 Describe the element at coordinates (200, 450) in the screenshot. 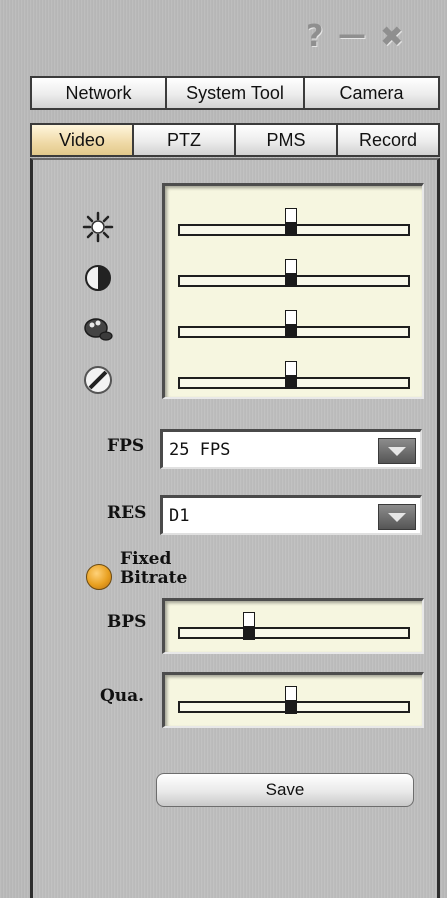

I see `fps-value: 25 FPS` at that location.